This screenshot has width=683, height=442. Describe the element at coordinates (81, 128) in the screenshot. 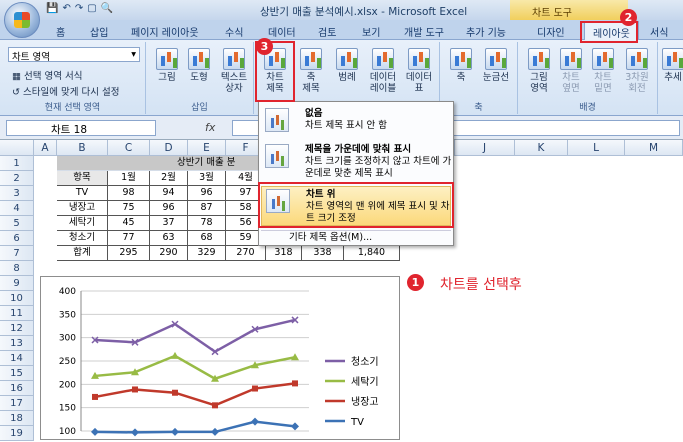

I see `name-box: 차트 18` at that location.